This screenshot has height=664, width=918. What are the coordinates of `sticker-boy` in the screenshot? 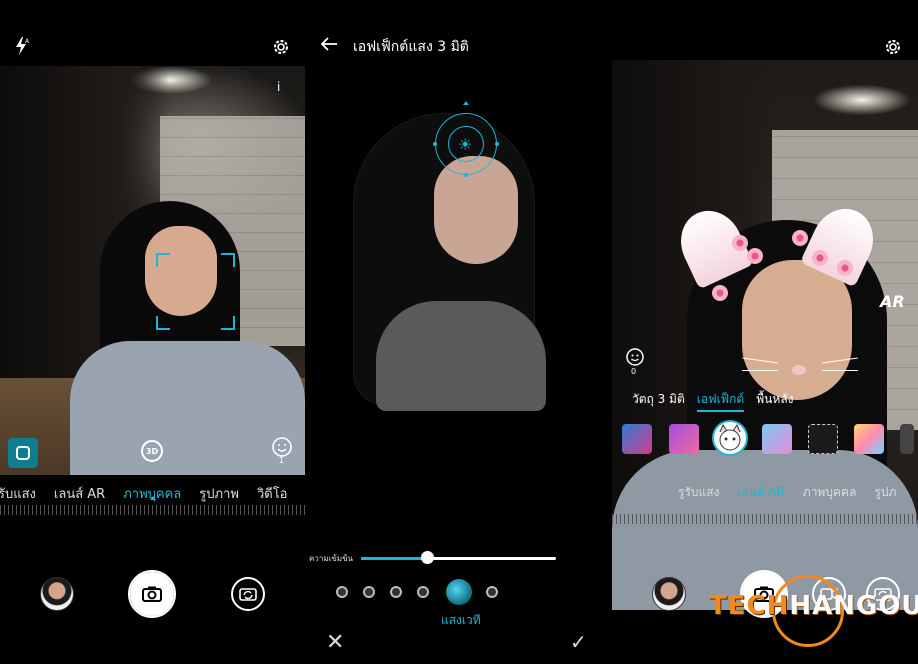 It's located at (684, 439).